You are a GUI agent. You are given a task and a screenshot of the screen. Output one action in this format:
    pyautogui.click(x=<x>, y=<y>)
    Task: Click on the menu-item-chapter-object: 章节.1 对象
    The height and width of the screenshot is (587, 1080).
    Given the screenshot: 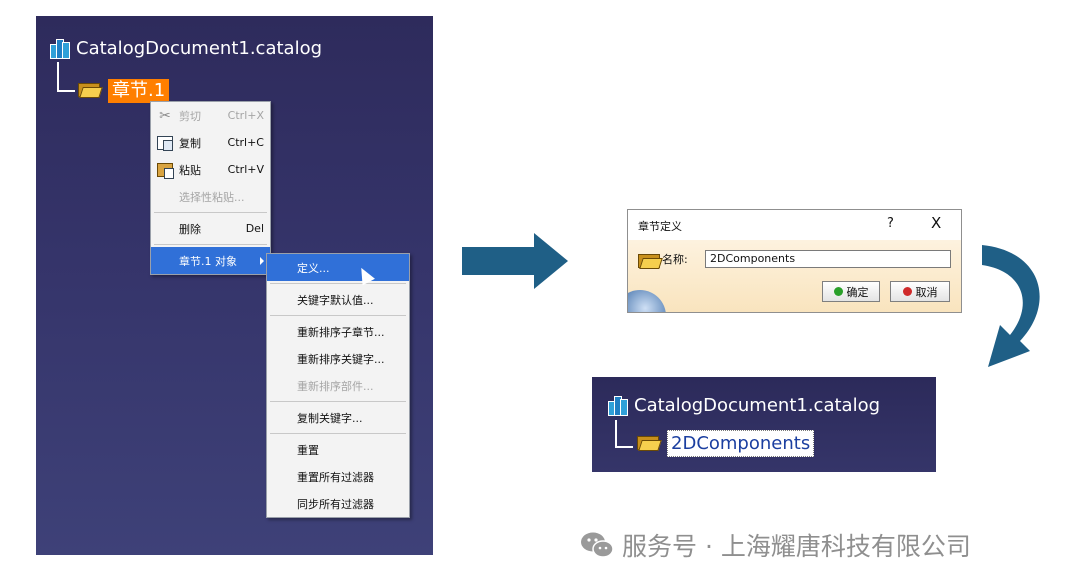 What is the action you would take?
    pyautogui.click(x=210, y=260)
    